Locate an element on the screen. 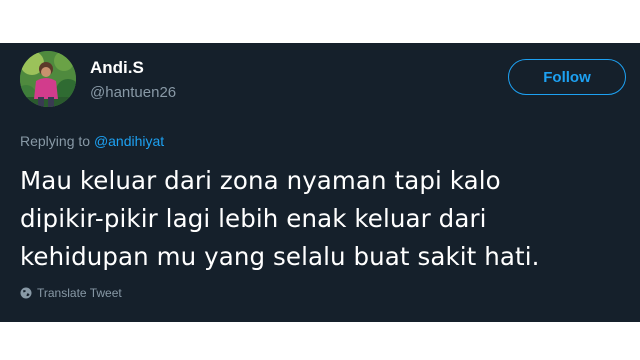  translate-tweet-link: Translate Tweet is located at coordinates (71, 293).